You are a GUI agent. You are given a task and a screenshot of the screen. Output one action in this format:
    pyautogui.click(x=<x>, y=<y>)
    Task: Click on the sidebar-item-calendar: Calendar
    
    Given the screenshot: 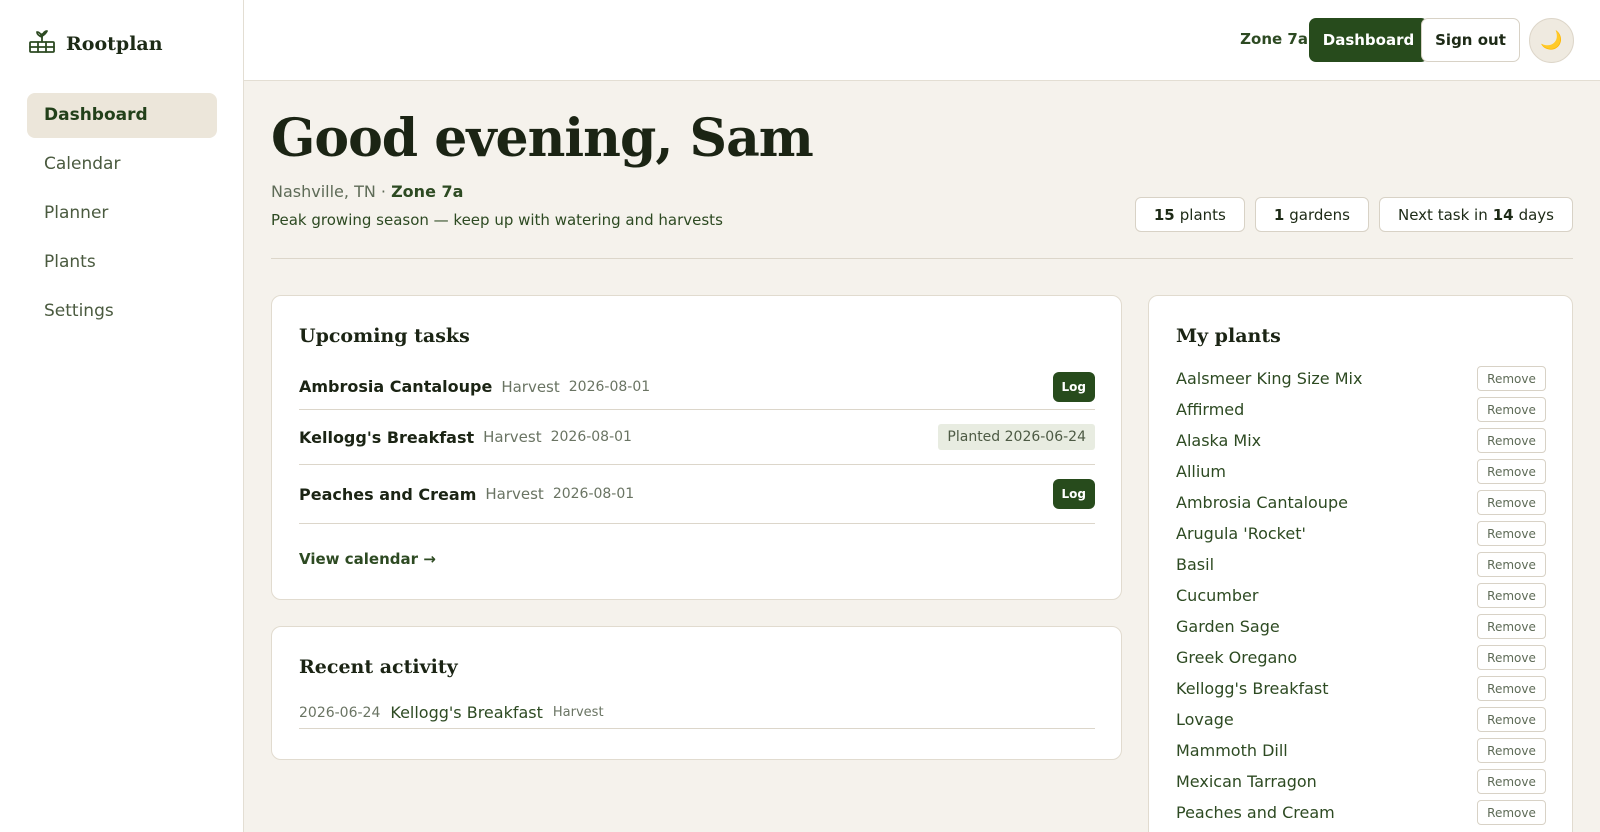 What is the action you would take?
    pyautogui.click(x=122, y=164)
    